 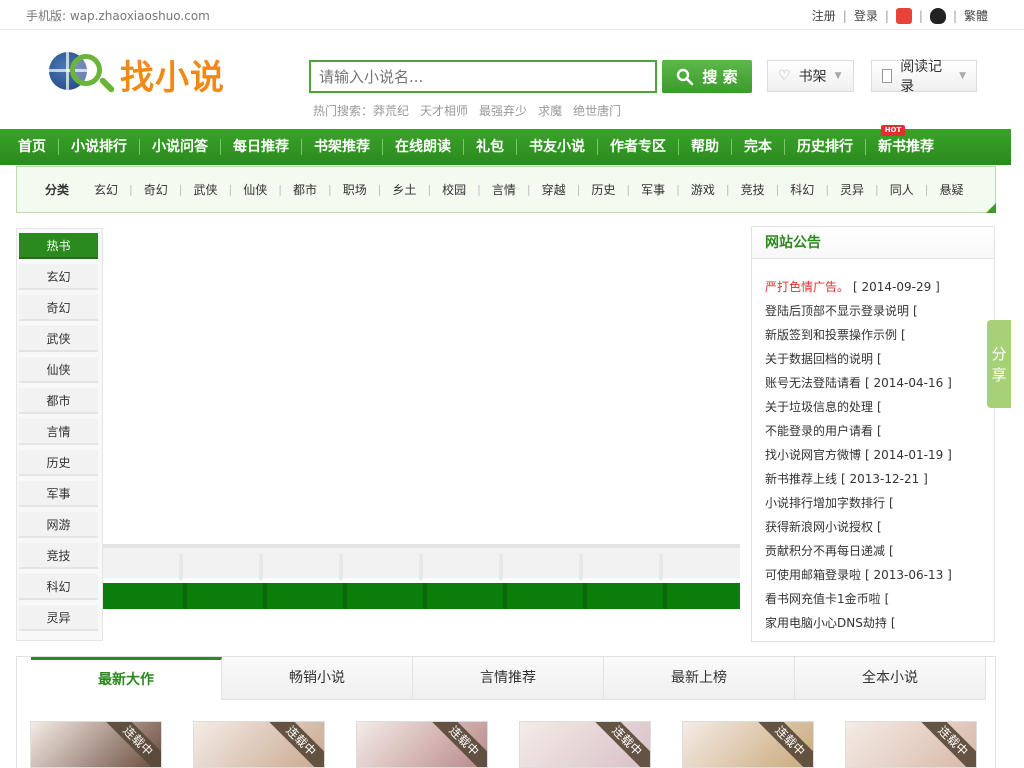 What do you see at coordinates (317, 678) in the screenshot?
I see `tab-1: 畅销小说` at bounding box center [317, 678].